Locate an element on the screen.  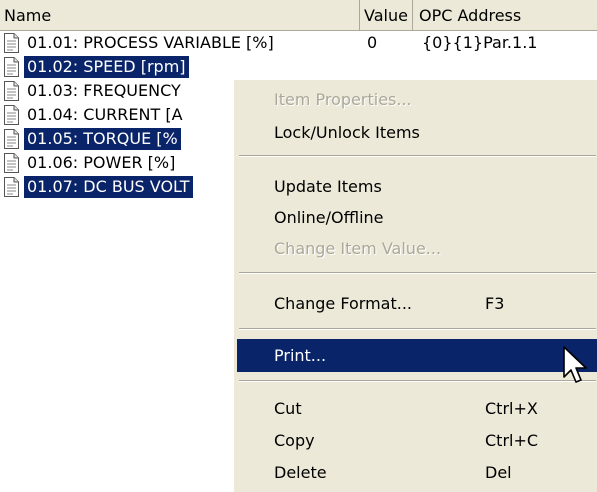
mouse-pointer-icon is located at coordinates (577, 367).